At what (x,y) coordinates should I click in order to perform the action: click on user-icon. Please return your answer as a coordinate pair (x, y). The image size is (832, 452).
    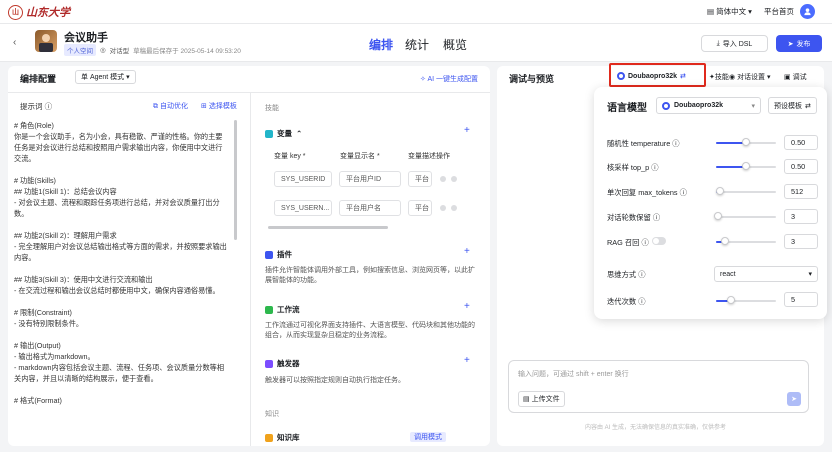
    Looking at the image, I should click on (807, 12).